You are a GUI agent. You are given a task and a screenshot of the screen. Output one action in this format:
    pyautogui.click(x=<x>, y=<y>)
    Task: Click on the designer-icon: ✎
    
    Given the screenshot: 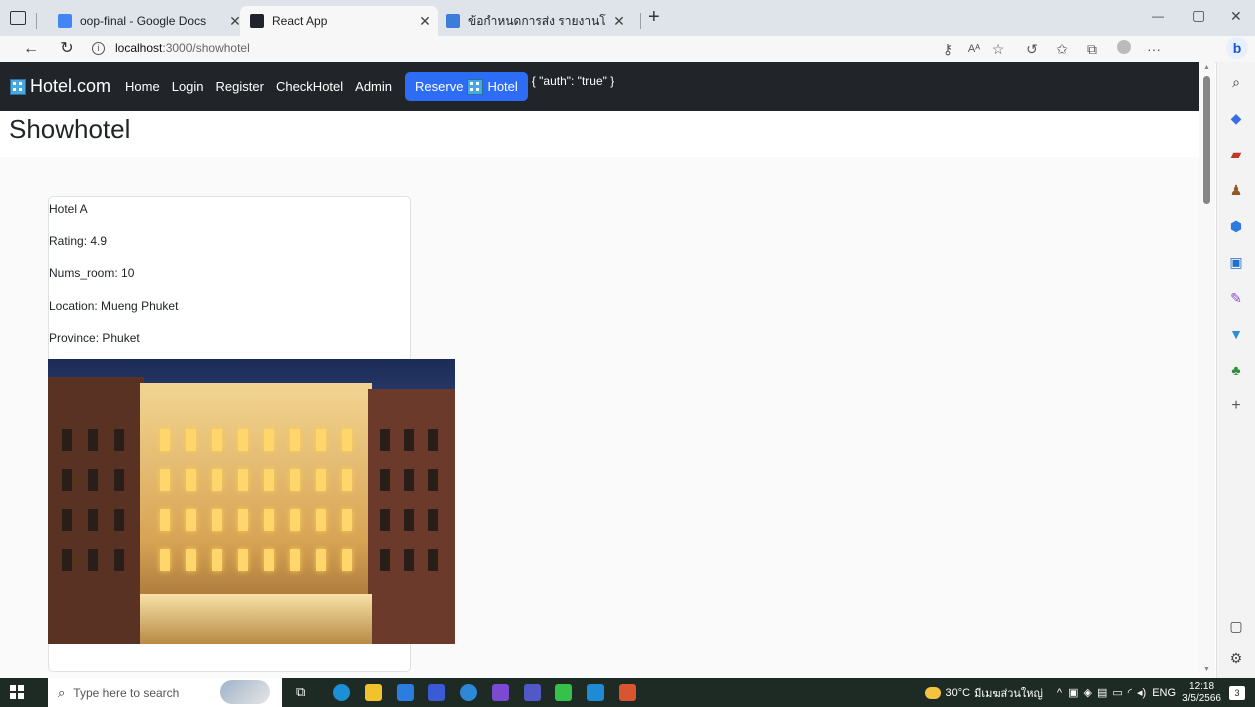 What is the action you would take?
    pyautogui.click(x=1236, y=298)
    